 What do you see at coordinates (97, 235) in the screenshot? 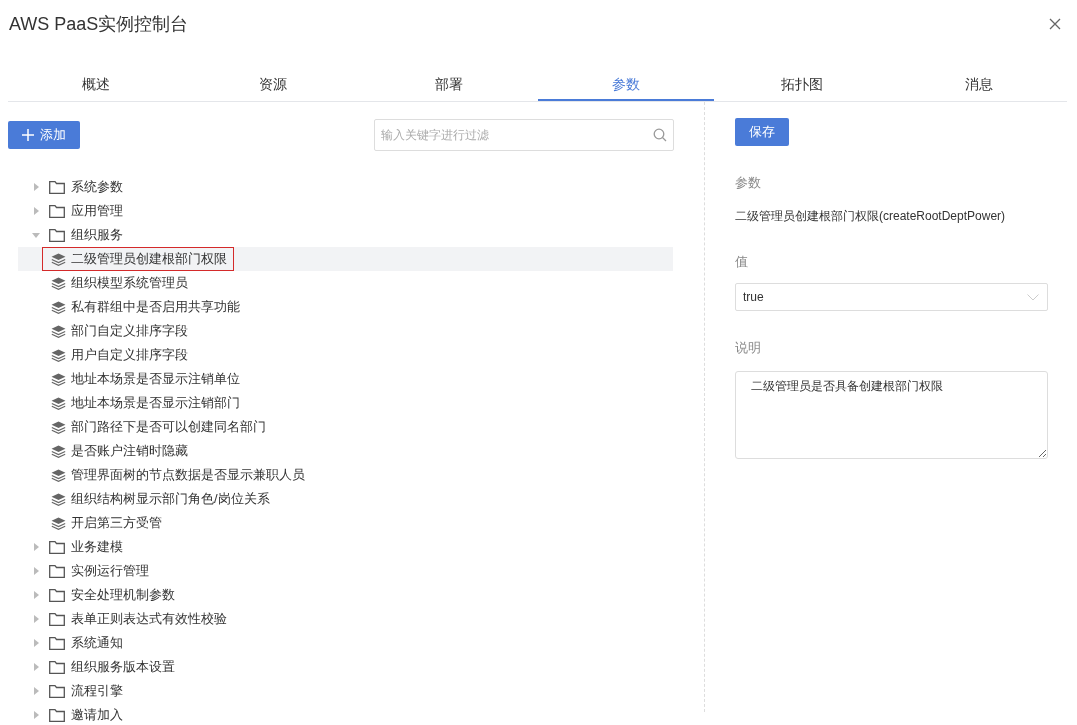
I see `tree-folder: 组织服务` at bounding box center [97, 235].